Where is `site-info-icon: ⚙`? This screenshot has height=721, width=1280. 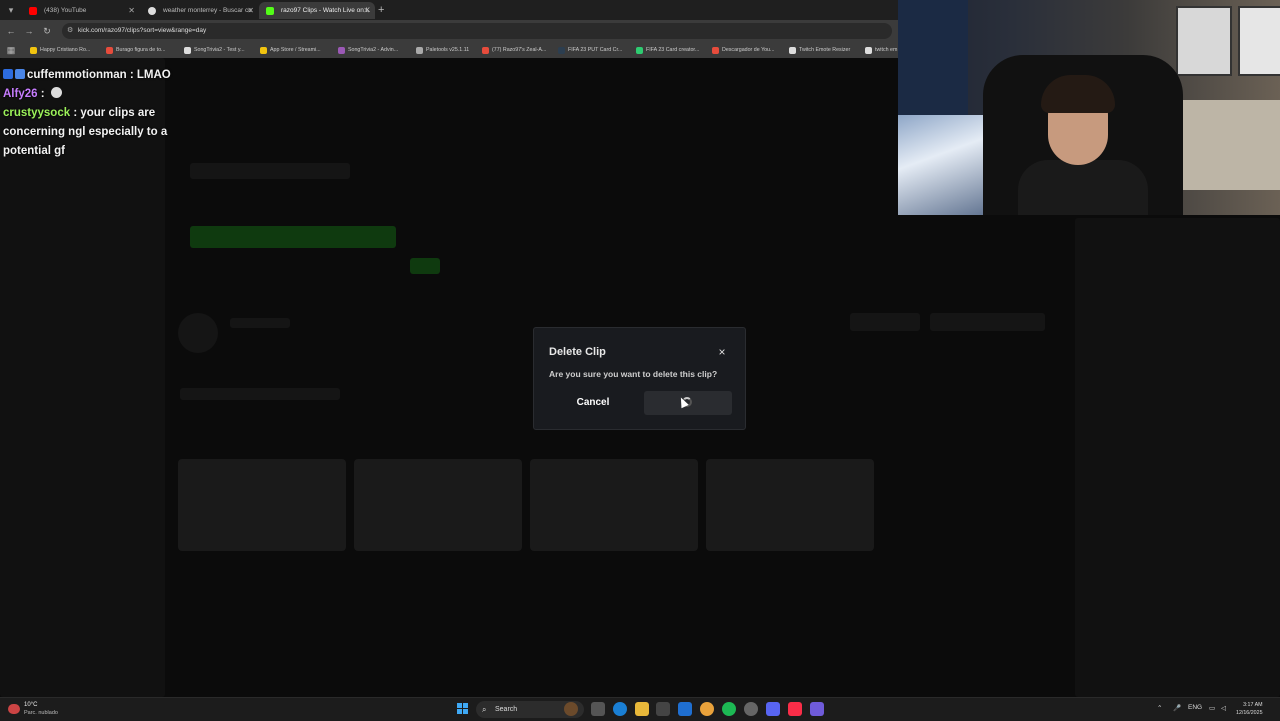
site-info-icon: ⚙ is located at coordinates (70, 31).